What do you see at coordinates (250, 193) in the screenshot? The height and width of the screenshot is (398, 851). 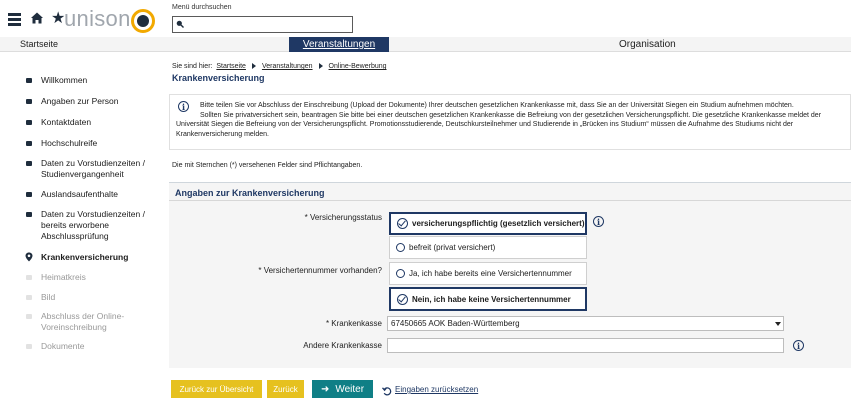 I see `section-title: Angaben zur Krankenversicherung` at bounding box center [250, 193].